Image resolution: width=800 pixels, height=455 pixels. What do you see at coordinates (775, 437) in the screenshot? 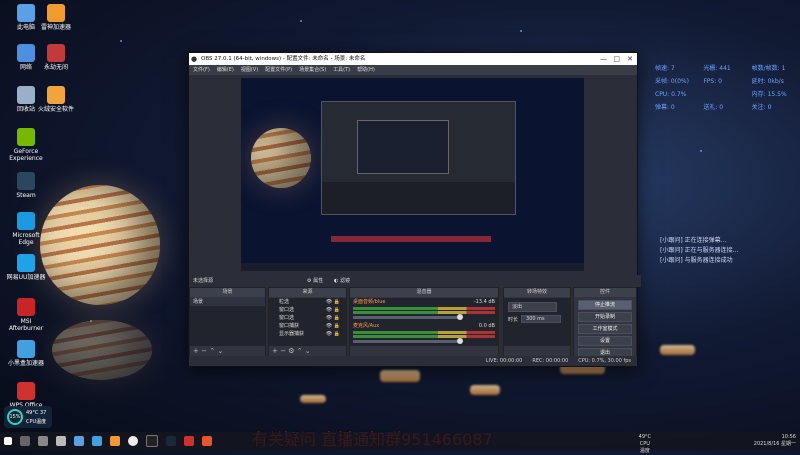
I see `clock-time: 10:56` at bounding box center [775, 437].